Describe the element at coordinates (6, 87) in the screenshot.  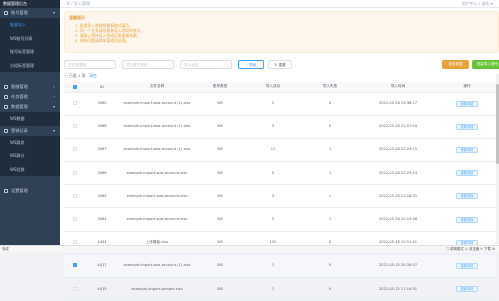
I see `headset-icon` at that location.